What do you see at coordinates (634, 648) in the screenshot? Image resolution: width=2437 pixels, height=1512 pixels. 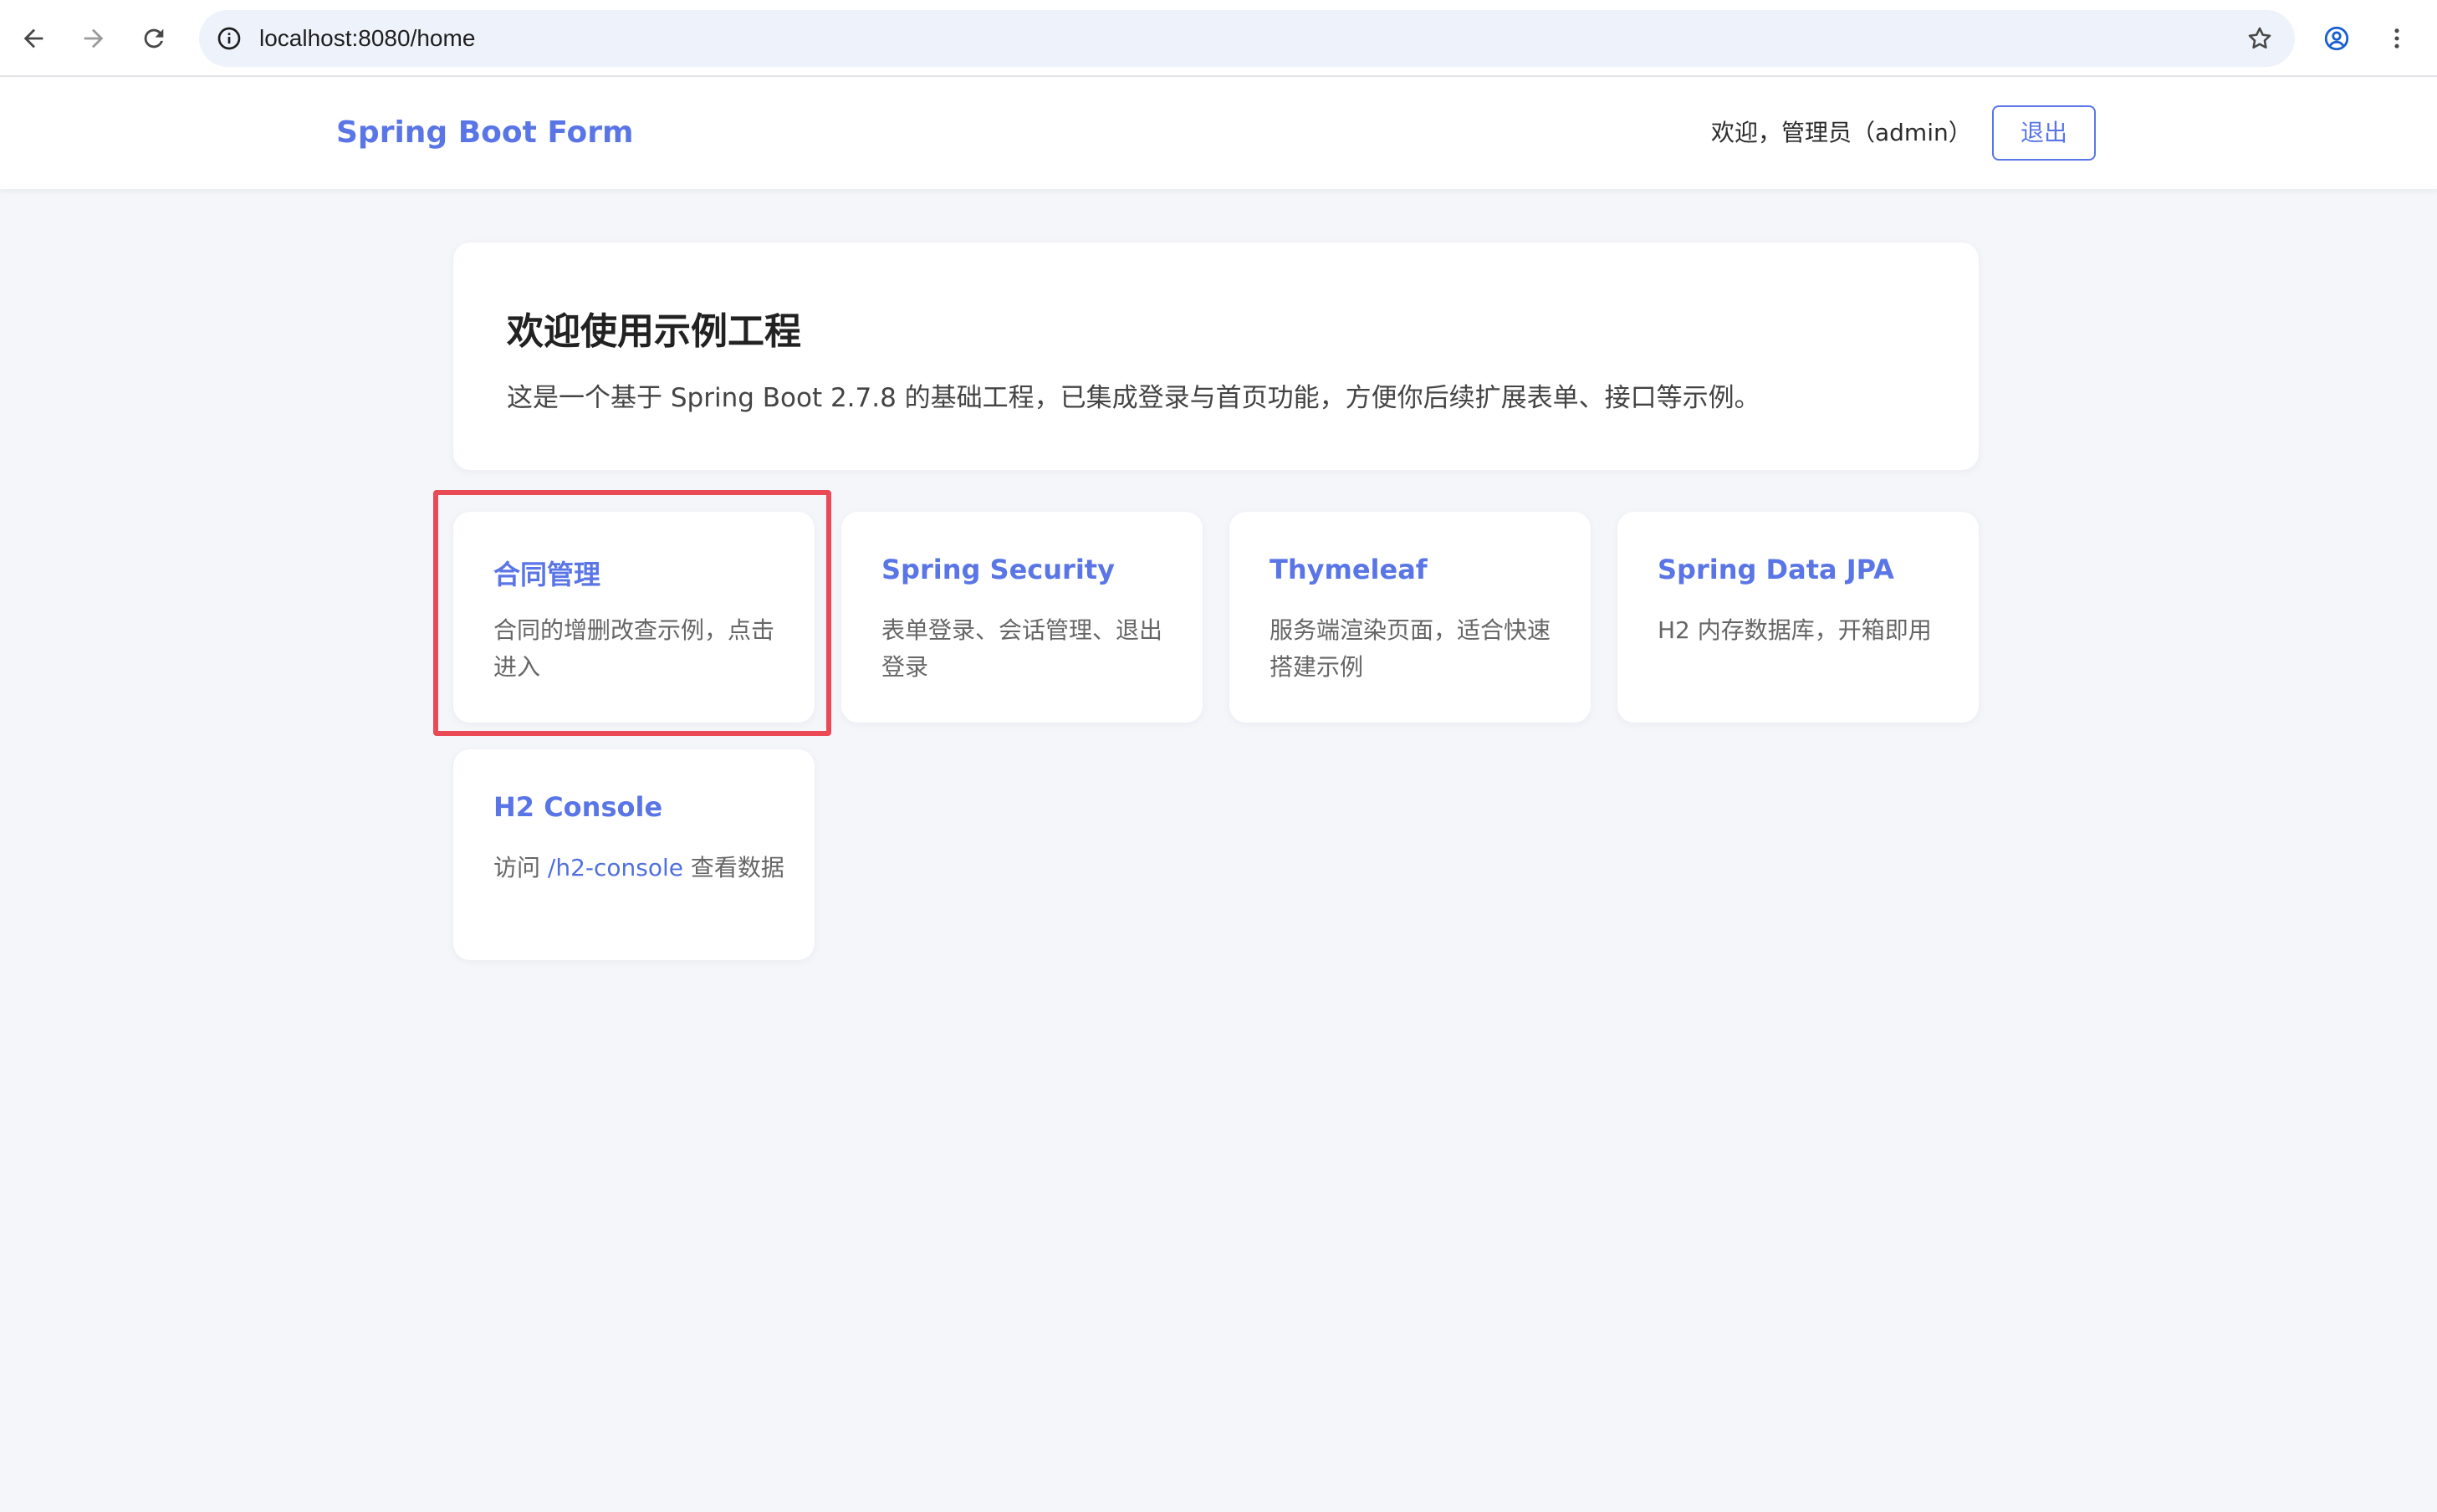 I see `card-description: 合同的增删改查示例，点击进入` at bounding box center [634, 648].